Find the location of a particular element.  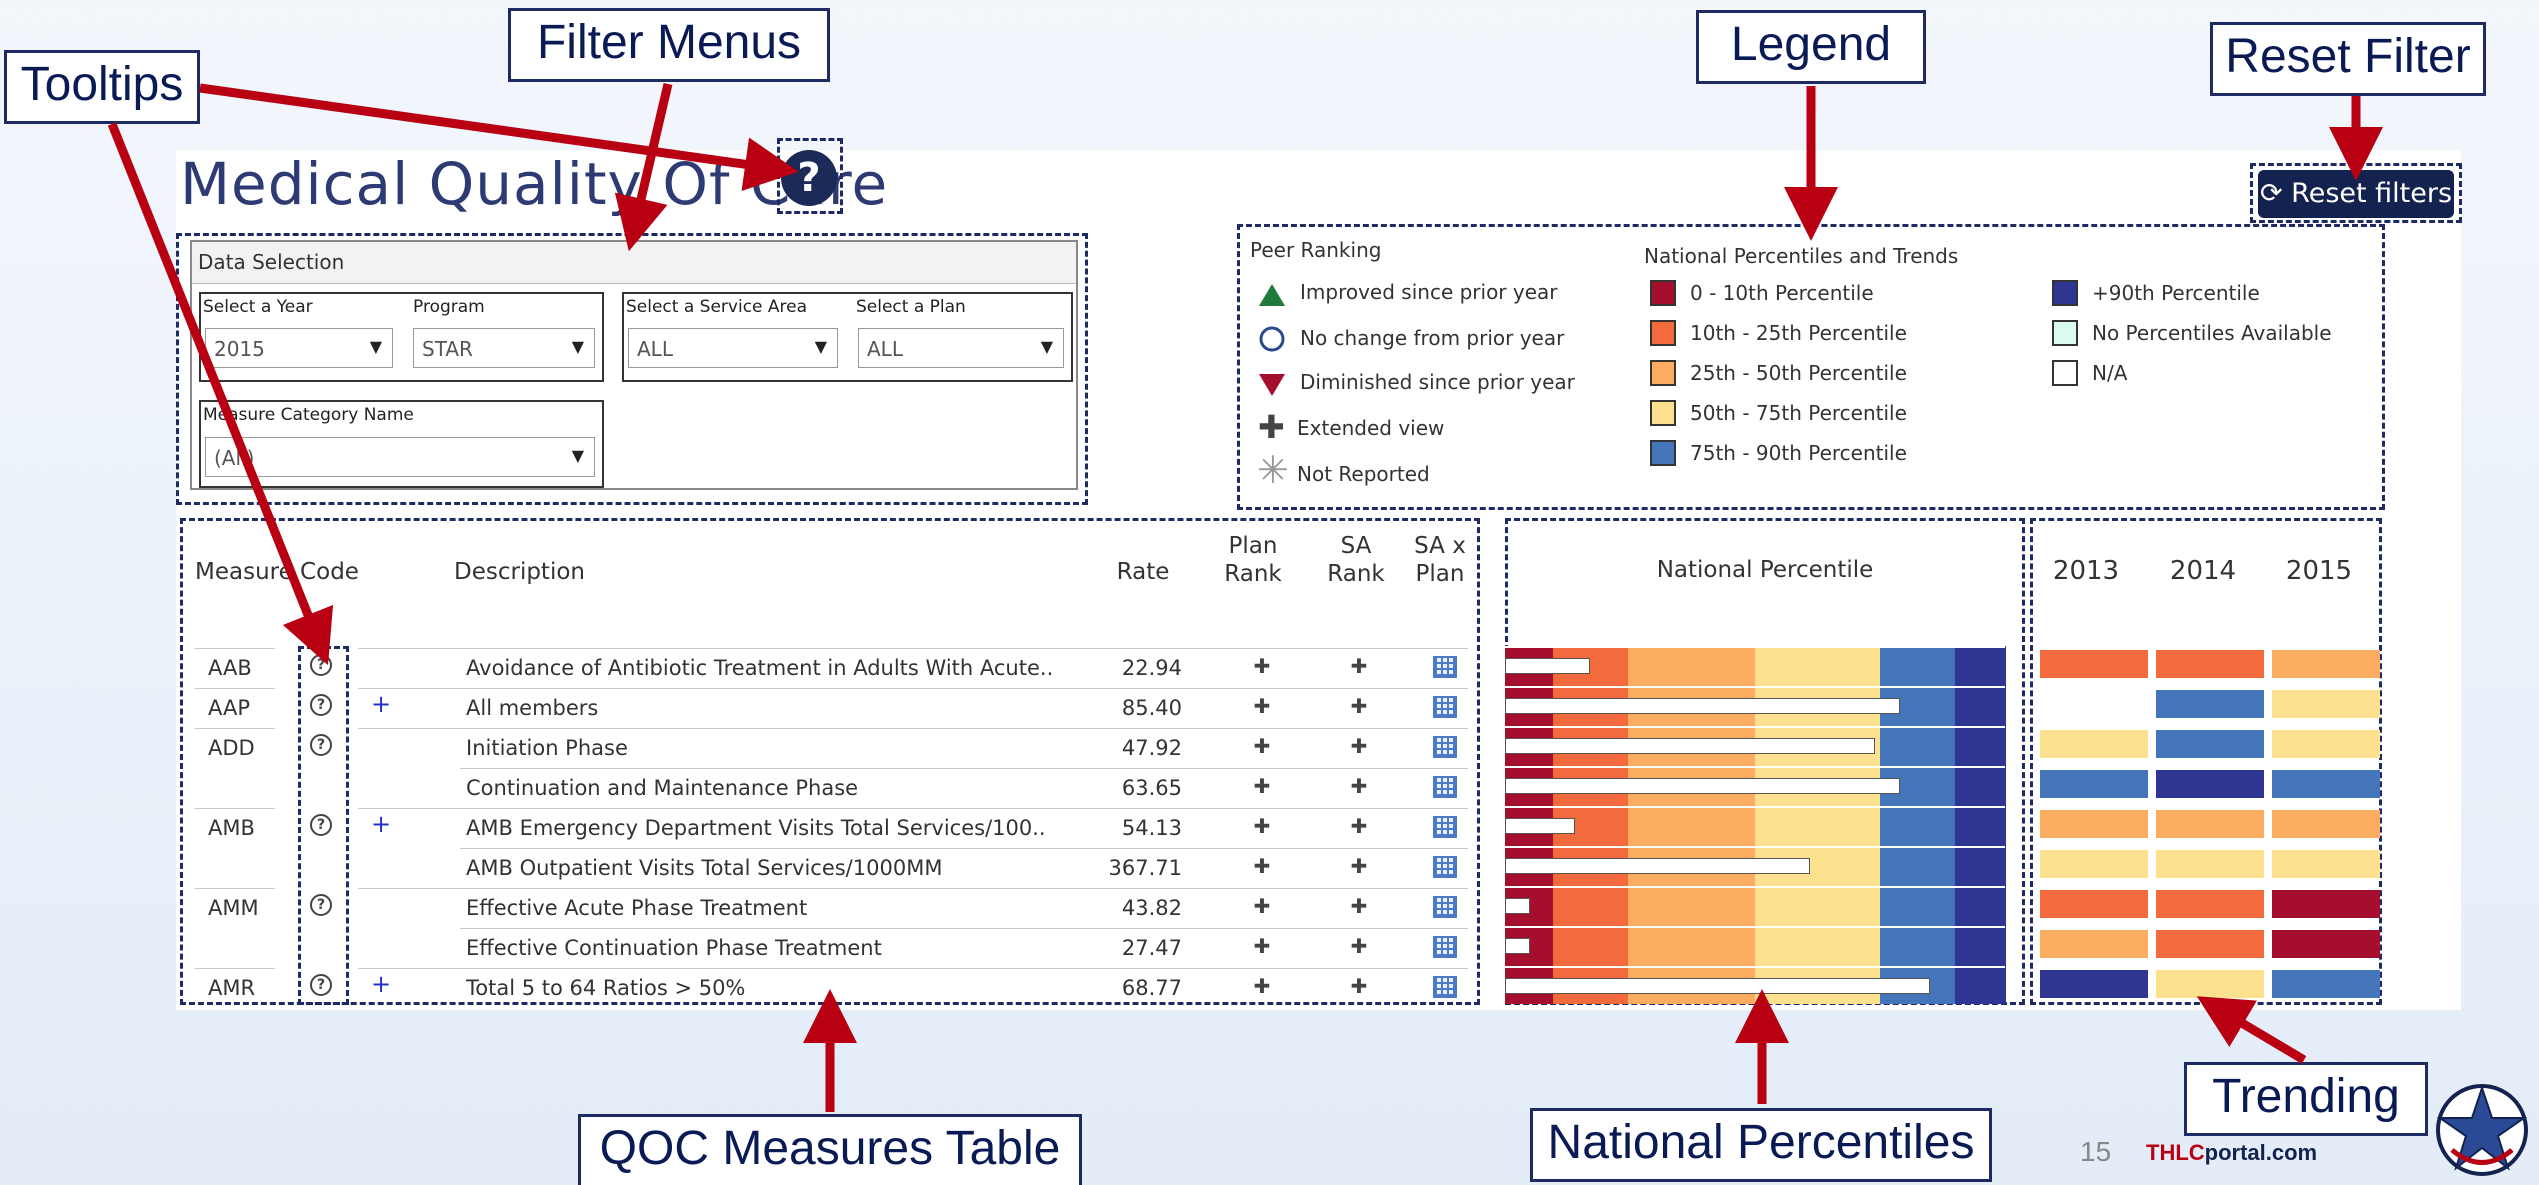

site-logo-text: THLCportal.com is located at coordinates (2231, 1153).